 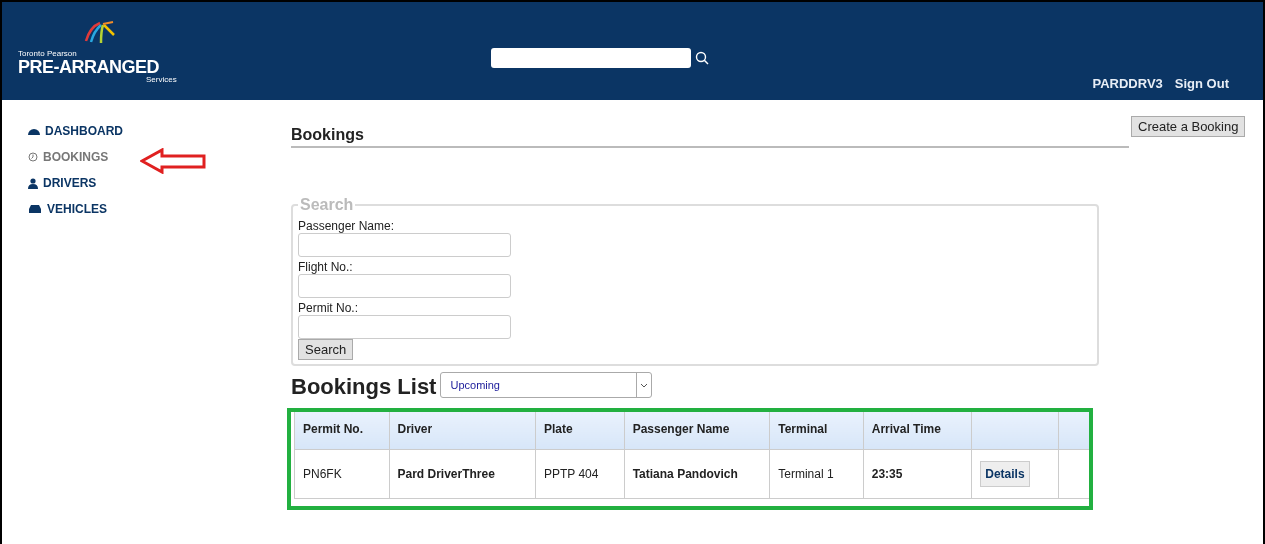 What do you see at coordinates (917, 474) in the screenshot?
I see `table-cell: 23:35` at bounding box center [917, 474].